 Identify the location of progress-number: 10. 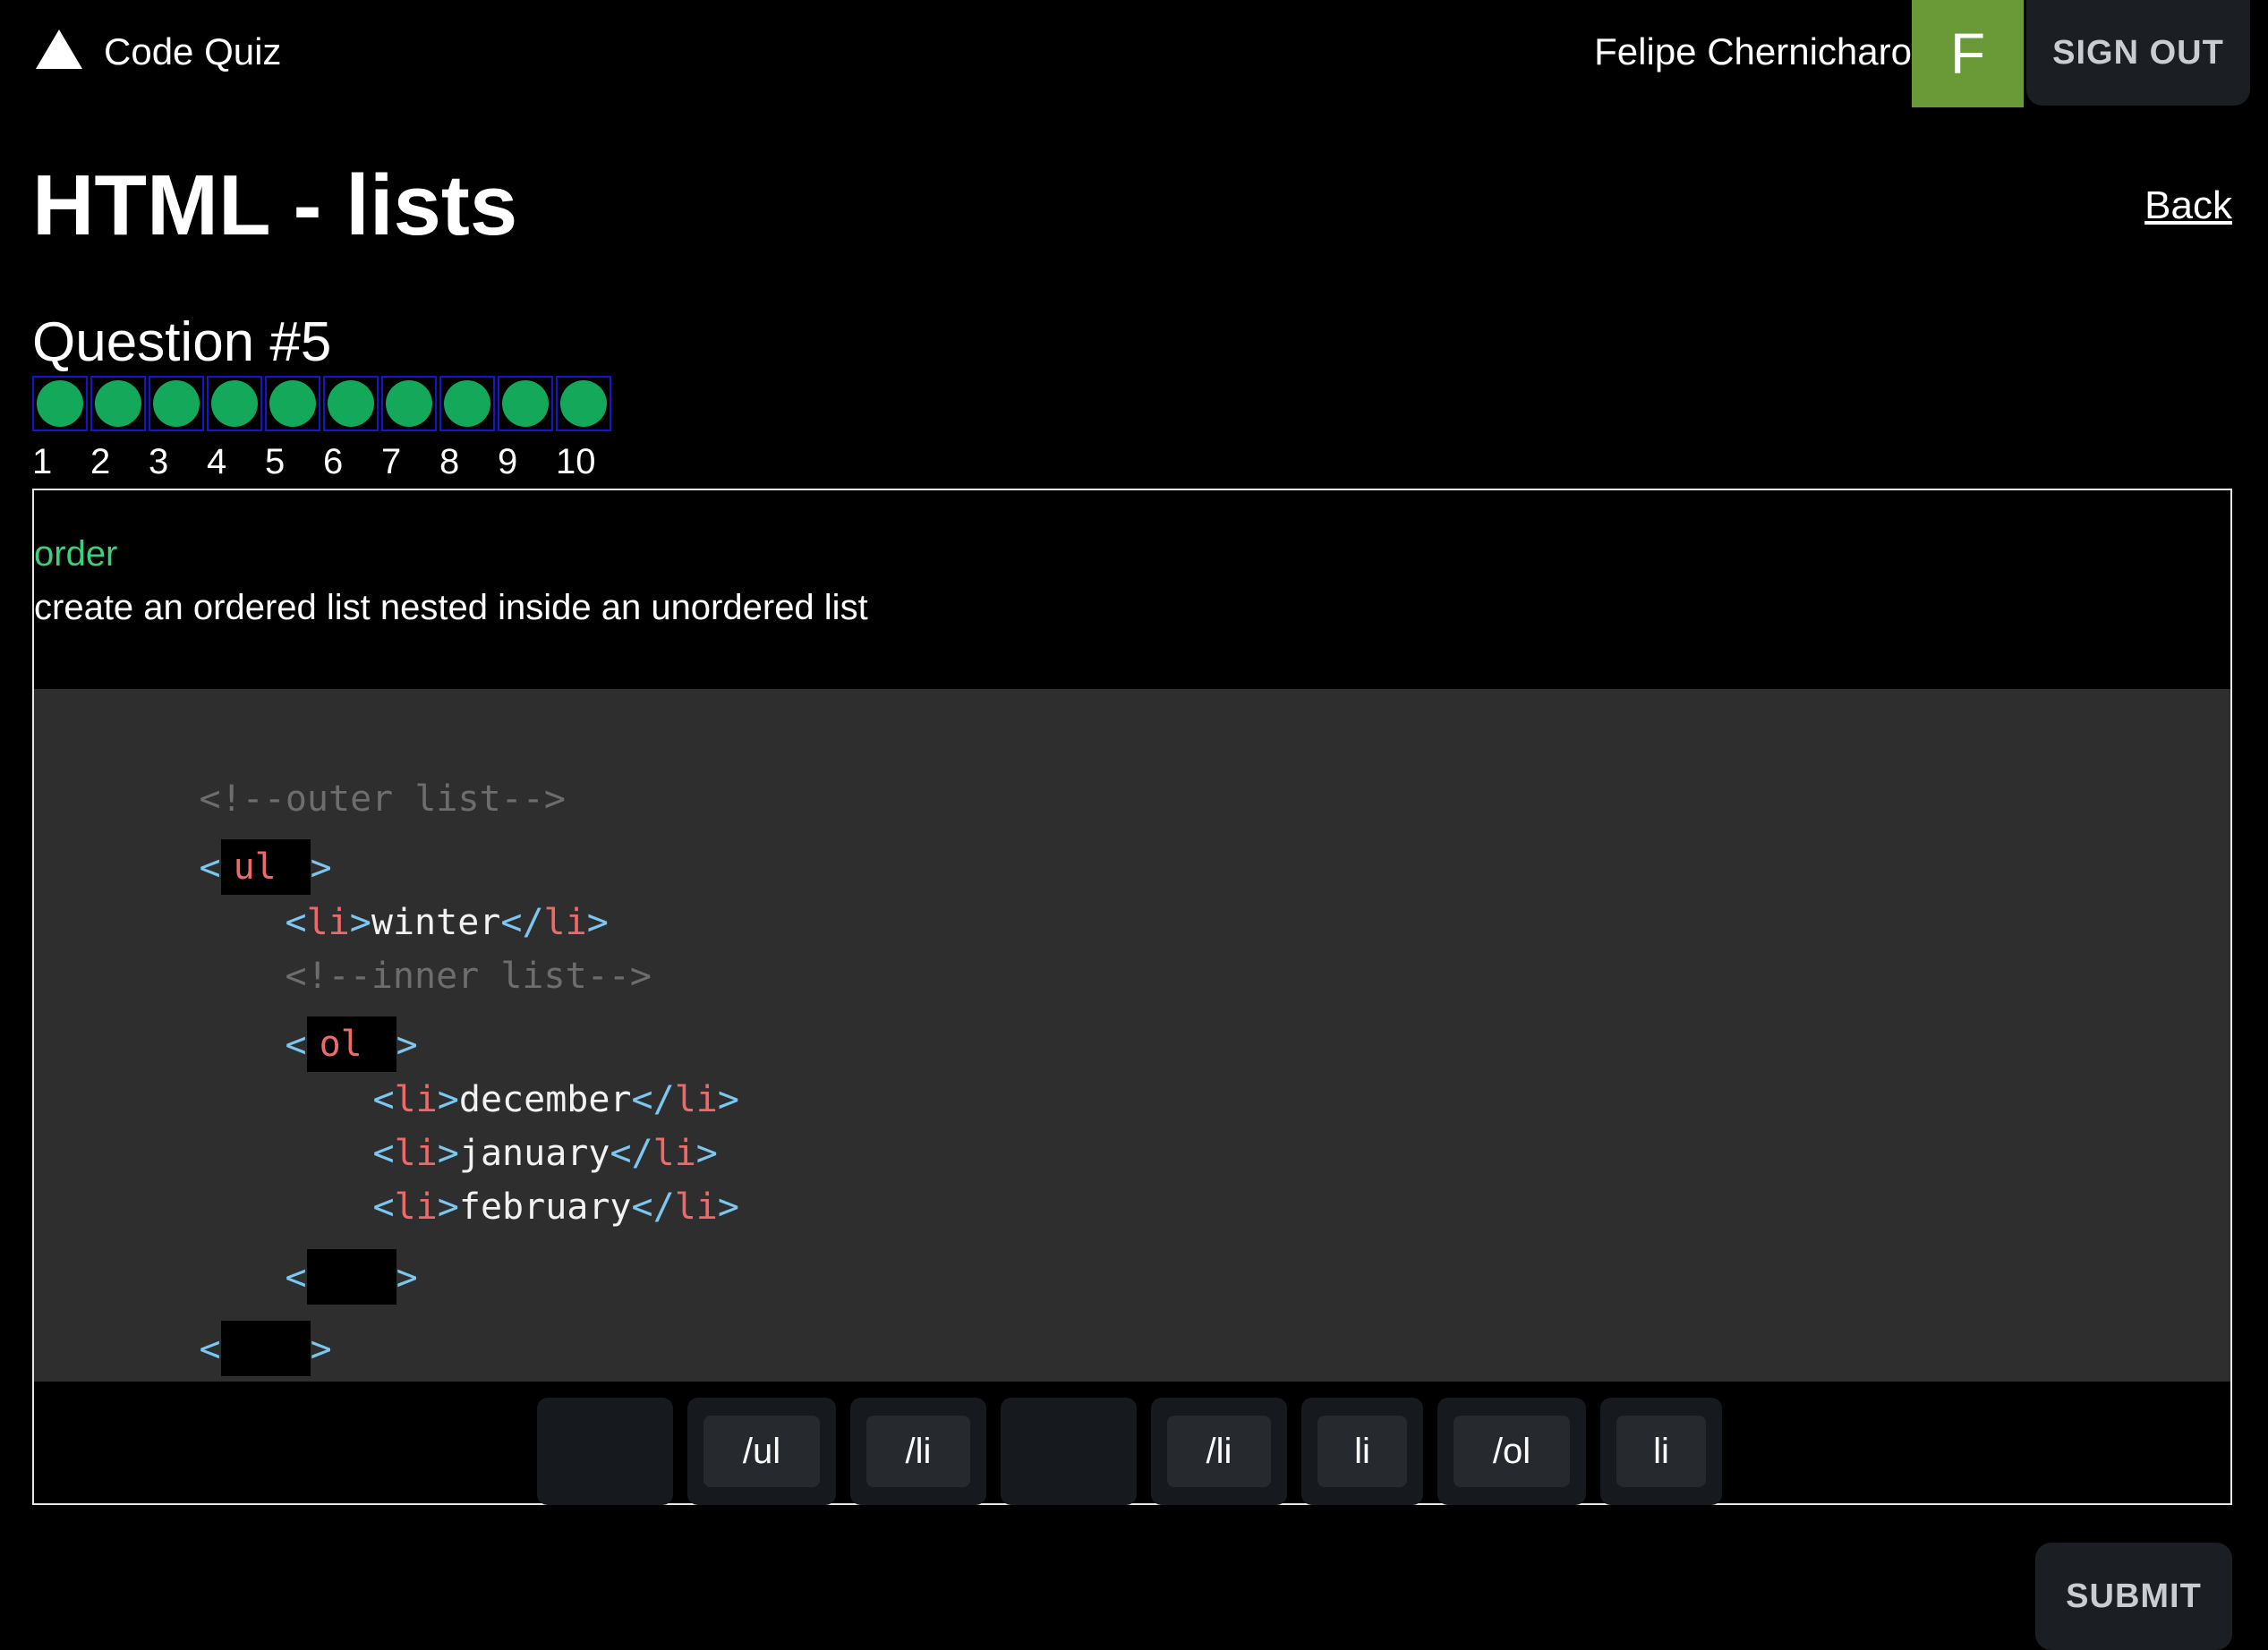
(576, 461).